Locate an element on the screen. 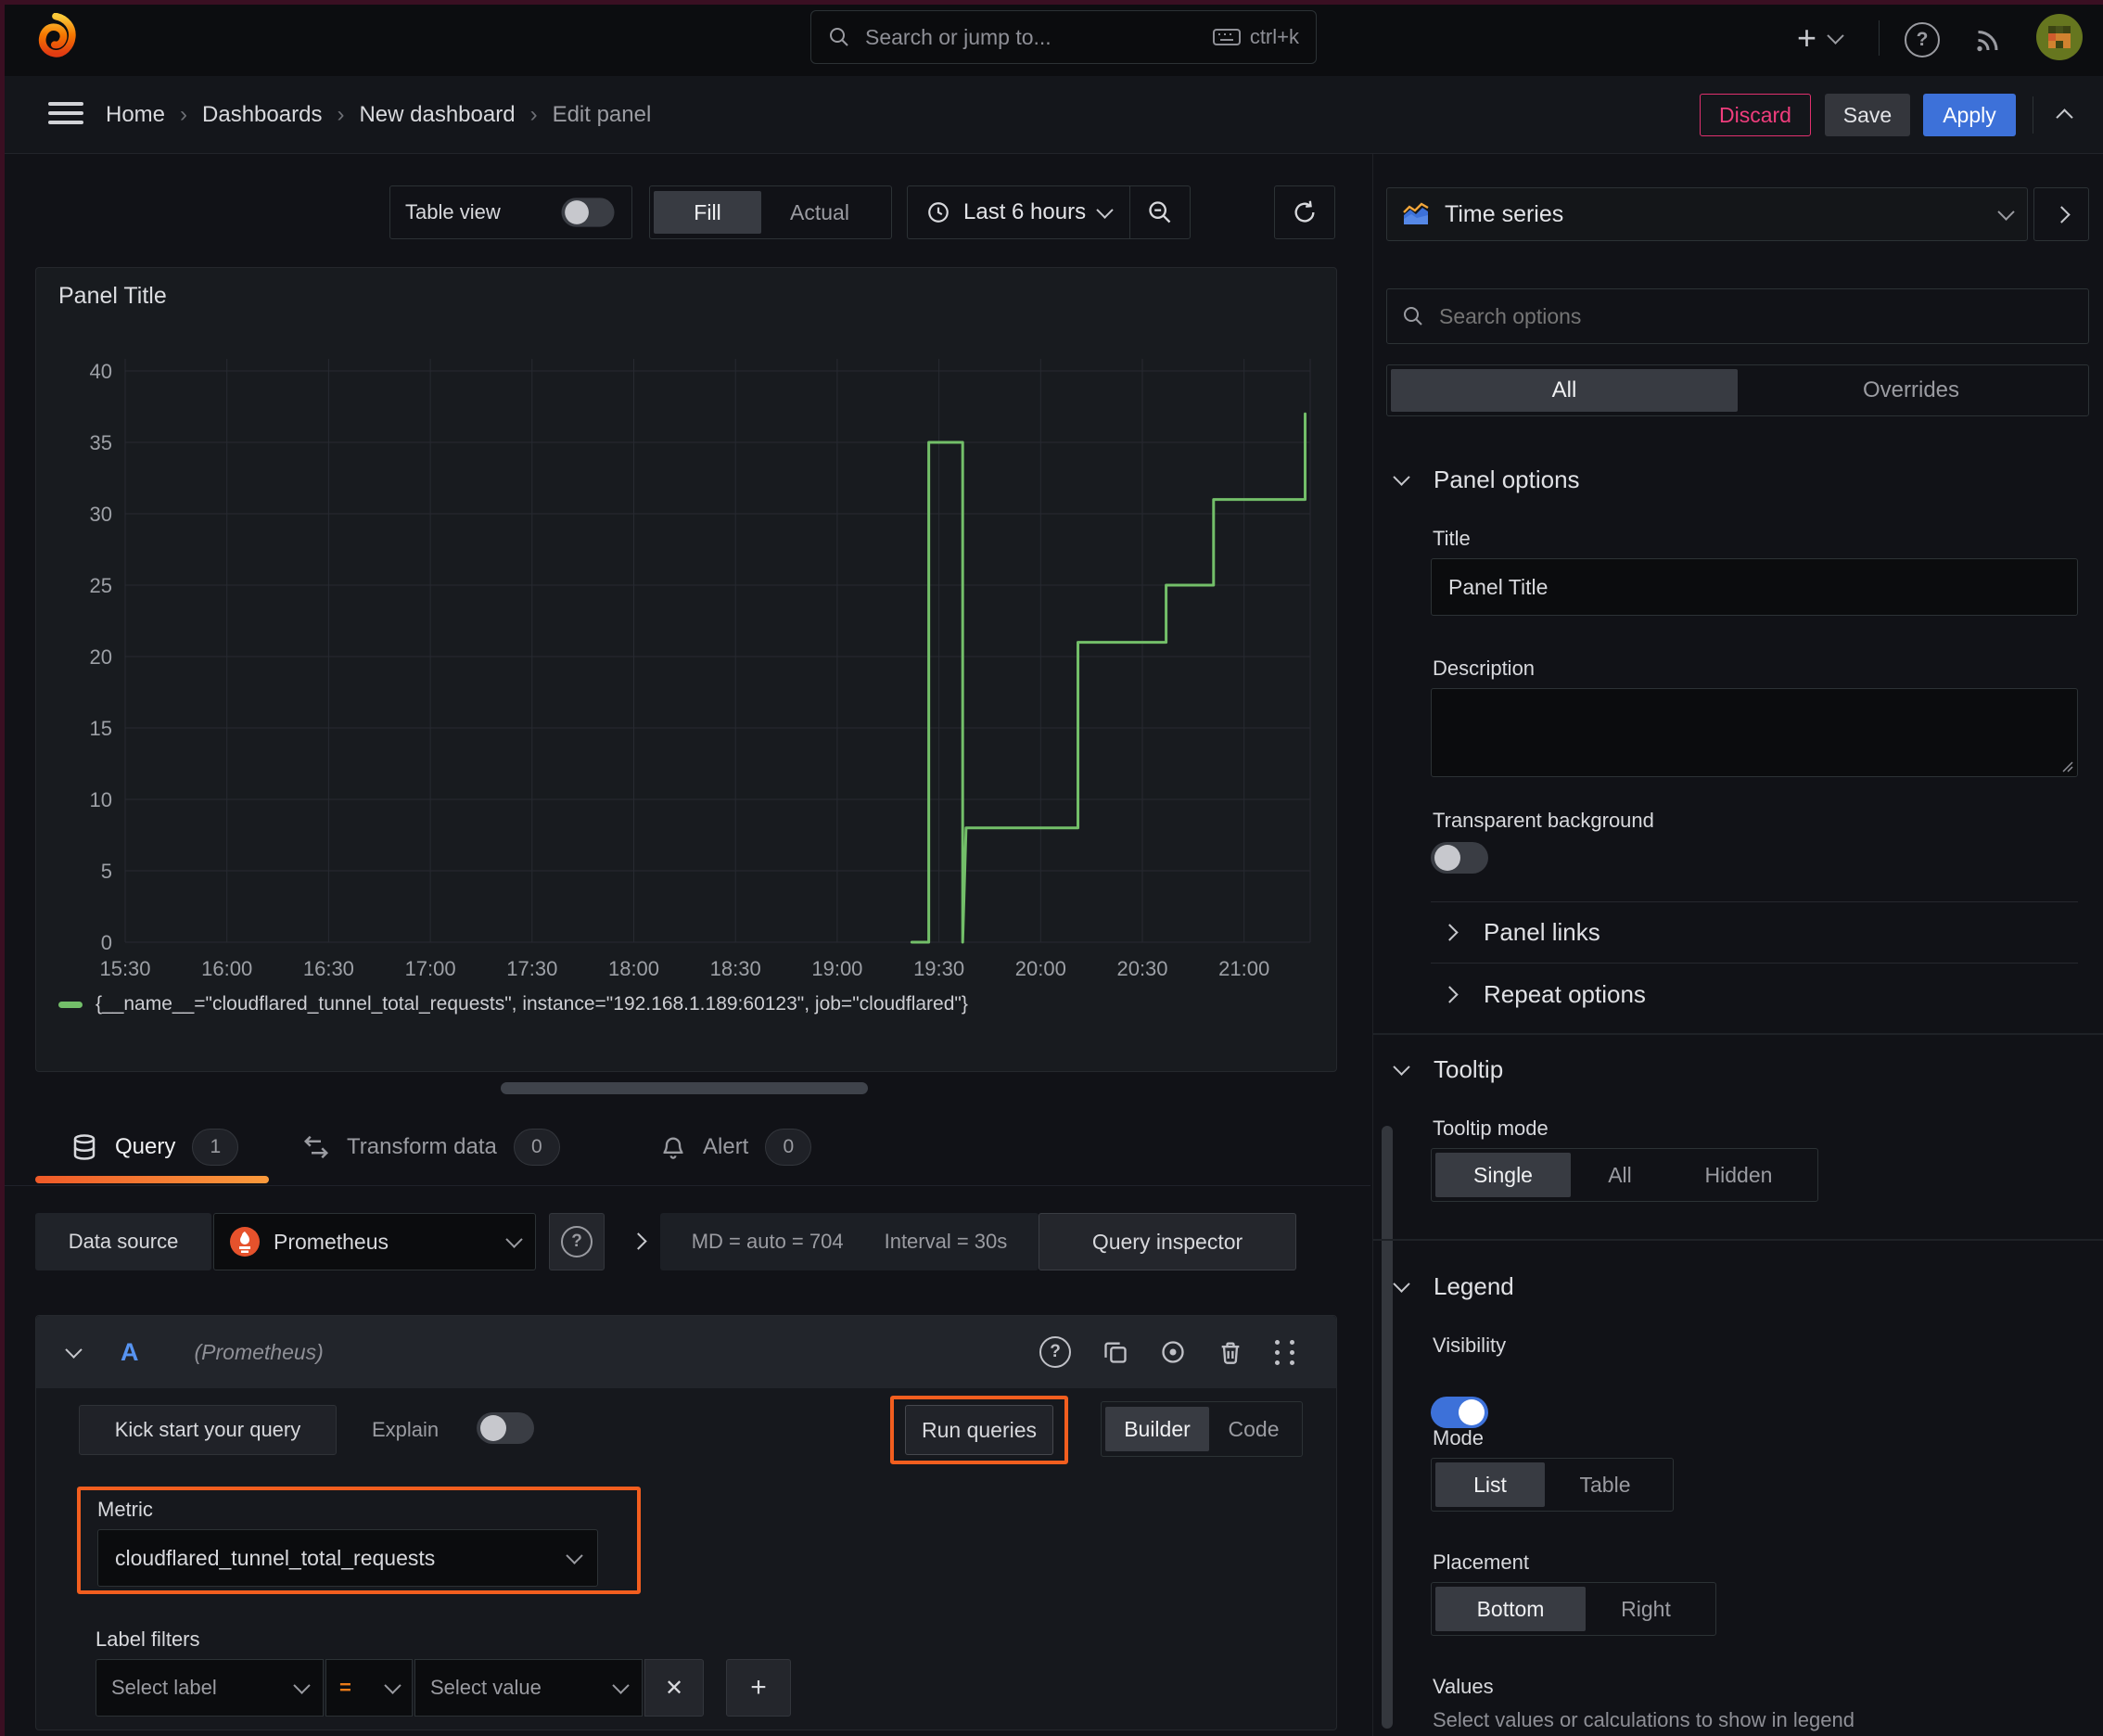 The image size is (2103, 1736). actual-option: Actual is located at coordinates (819, 212).